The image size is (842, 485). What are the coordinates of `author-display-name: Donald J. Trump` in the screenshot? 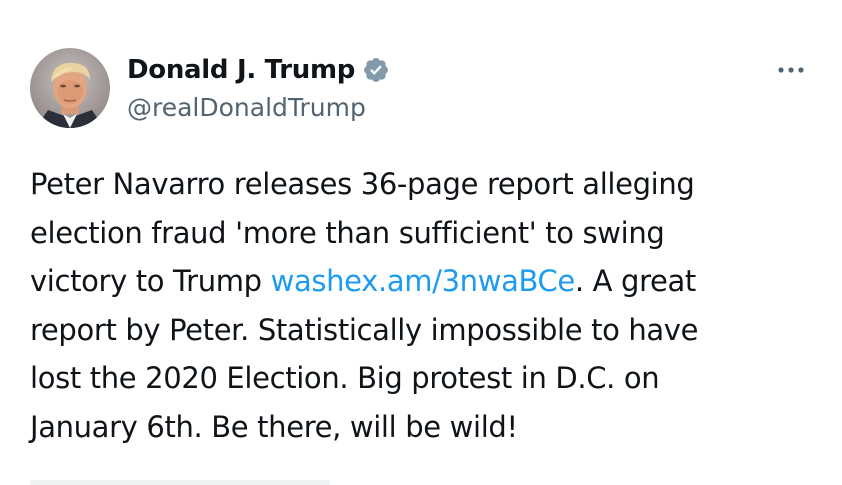 It's located at (241, 70).